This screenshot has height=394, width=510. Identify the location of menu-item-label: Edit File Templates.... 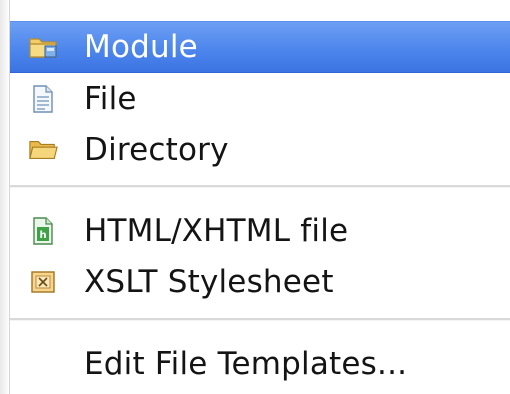
(246, 364).